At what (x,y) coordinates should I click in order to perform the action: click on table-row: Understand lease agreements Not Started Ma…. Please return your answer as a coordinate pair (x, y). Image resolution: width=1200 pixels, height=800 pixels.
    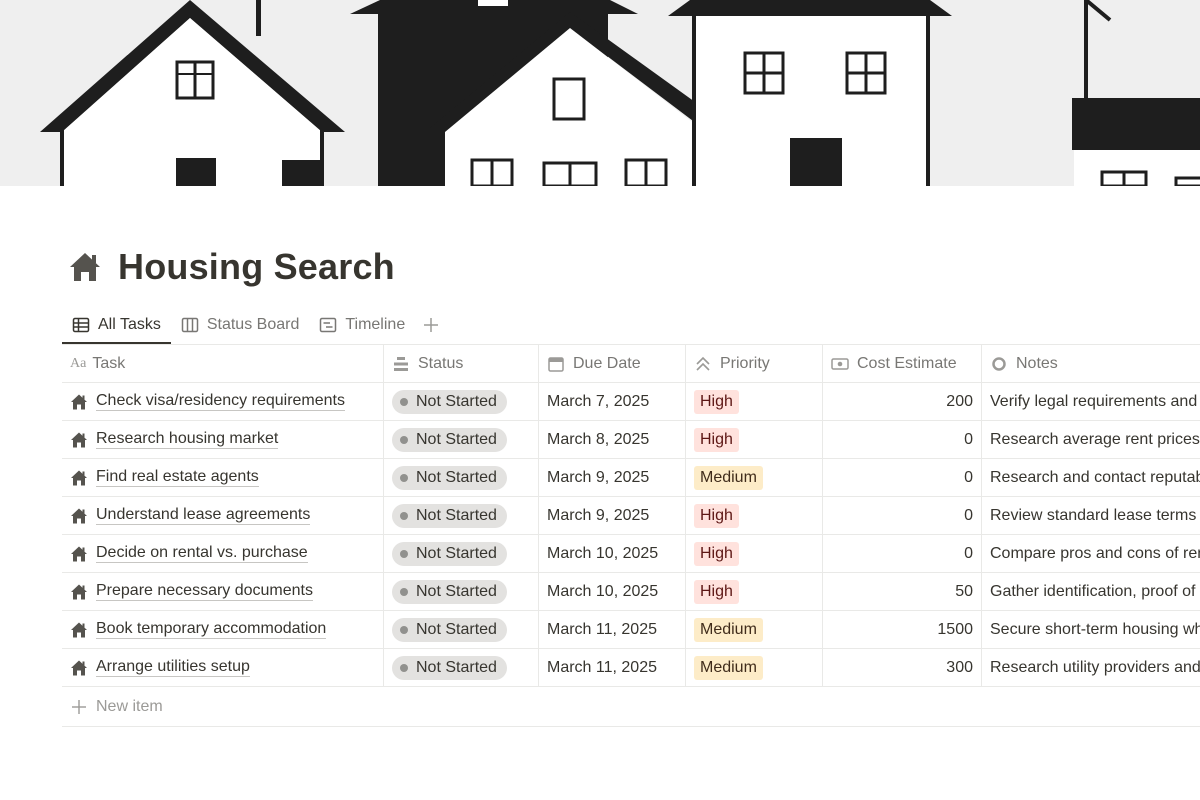
    Looking at the image, I should click on (631, 516).